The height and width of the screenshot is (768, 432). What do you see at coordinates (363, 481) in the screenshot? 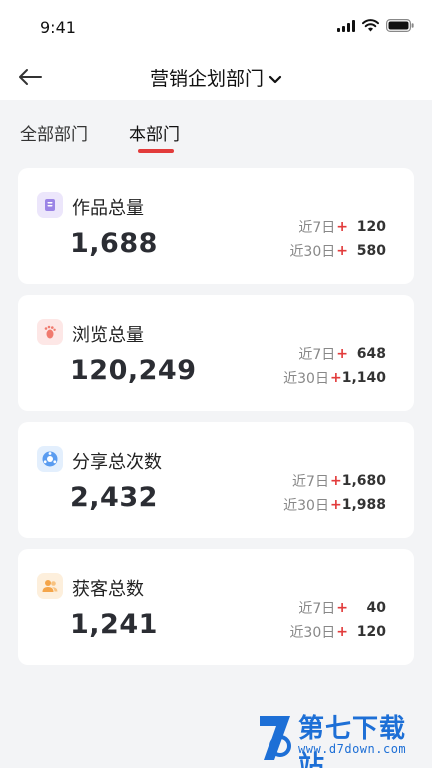
I see `stat-value-7d: 1,680` at bounding box center [363, 481].